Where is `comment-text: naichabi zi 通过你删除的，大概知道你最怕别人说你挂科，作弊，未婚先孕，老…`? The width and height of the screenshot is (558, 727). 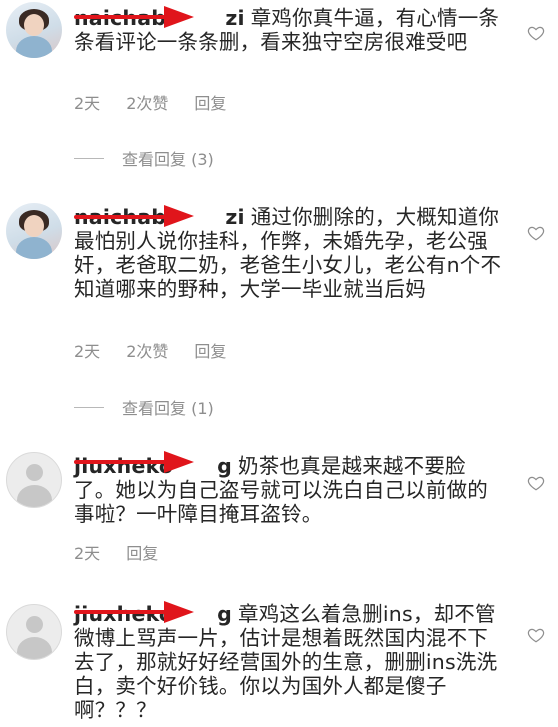
comment-text: naichabi zi 通过你删除的，大概知道你最怕别人说你挂科，作弊，未婚先孕，老… is located at coordinates (289, 253).